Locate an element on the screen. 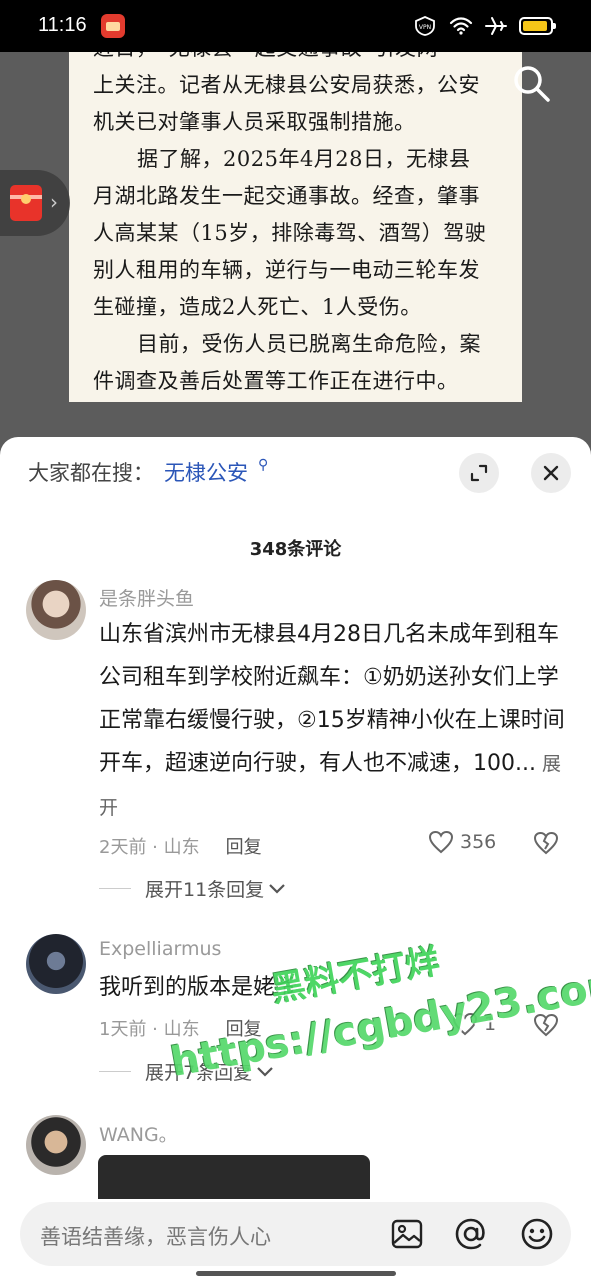 The image size is (591, 1280). article-line: 近日，“无棣县一起交通事故”引发网 is located at coordinates (295, 59).